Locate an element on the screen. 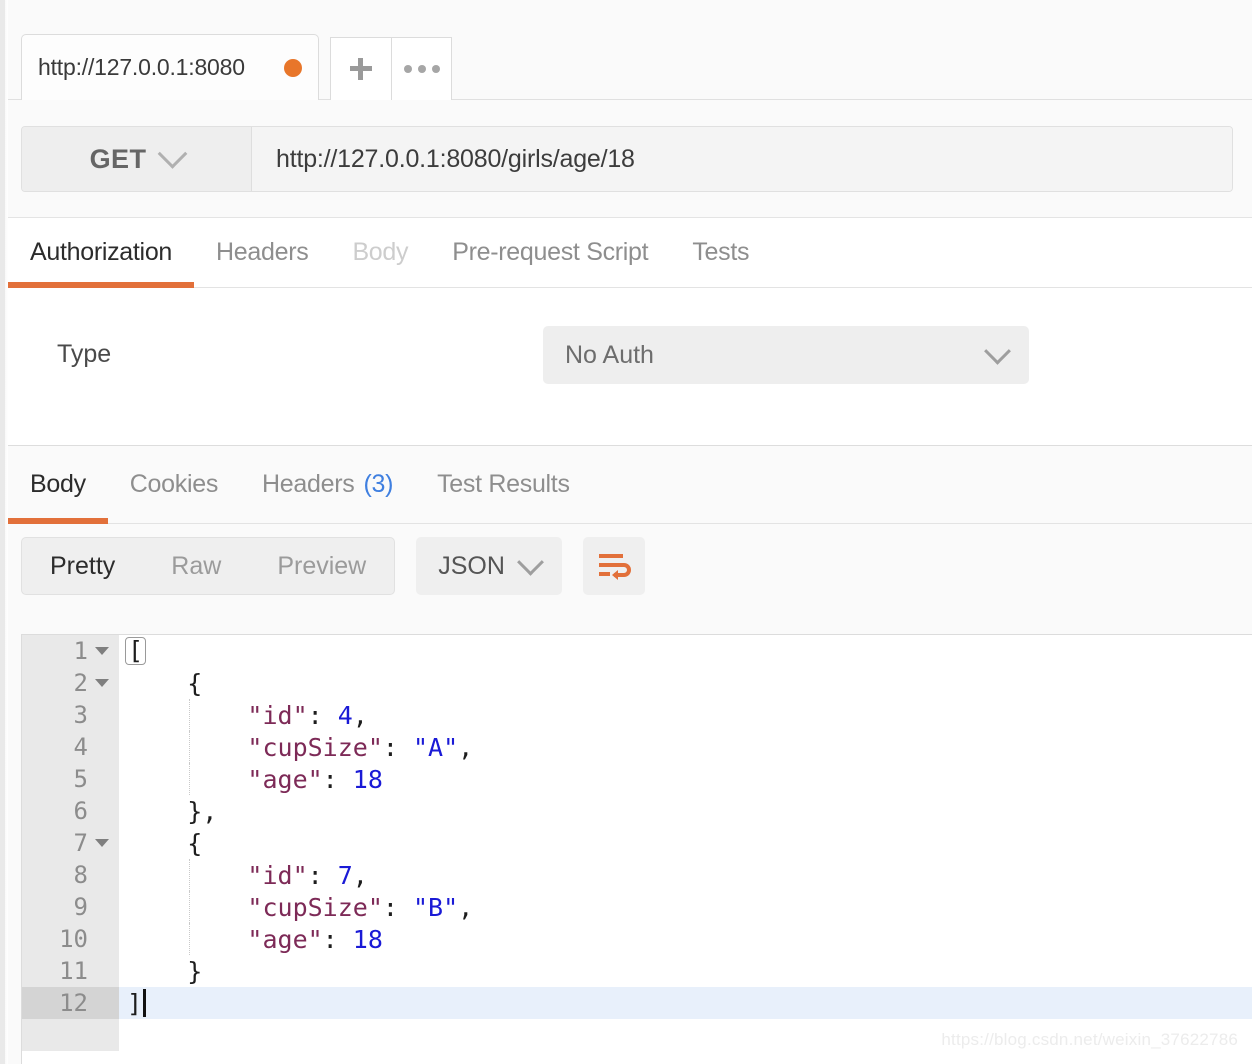 The height and width of the screenshot is (1064, 1252). tab-tests-label: Tests is located at coordinates (721, 252).